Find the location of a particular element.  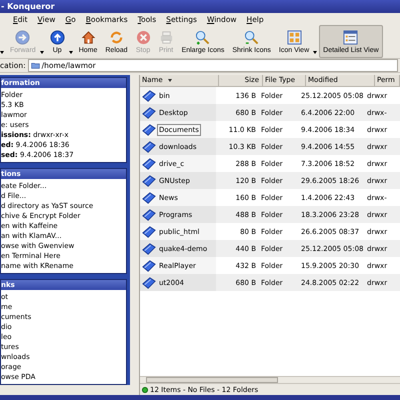

status-icon is located at coordinates (145, 389).